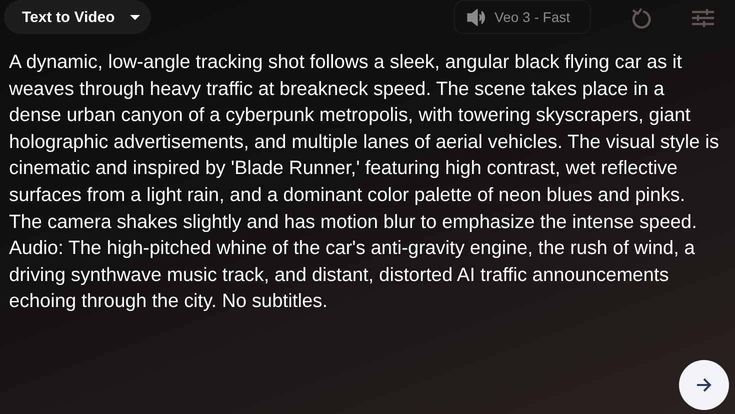 This screenshot has width=735, height=414. What do you see at coordinates (475, 17) in the screenshot?
I see `speaker-icon` at bounding box center [475, 17].